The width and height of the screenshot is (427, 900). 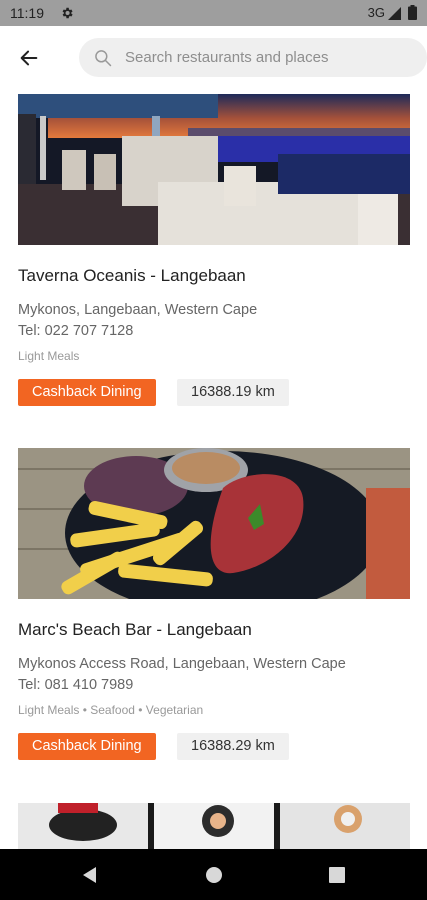 I want to click on nav-back-button, so click(x=90, y=875).